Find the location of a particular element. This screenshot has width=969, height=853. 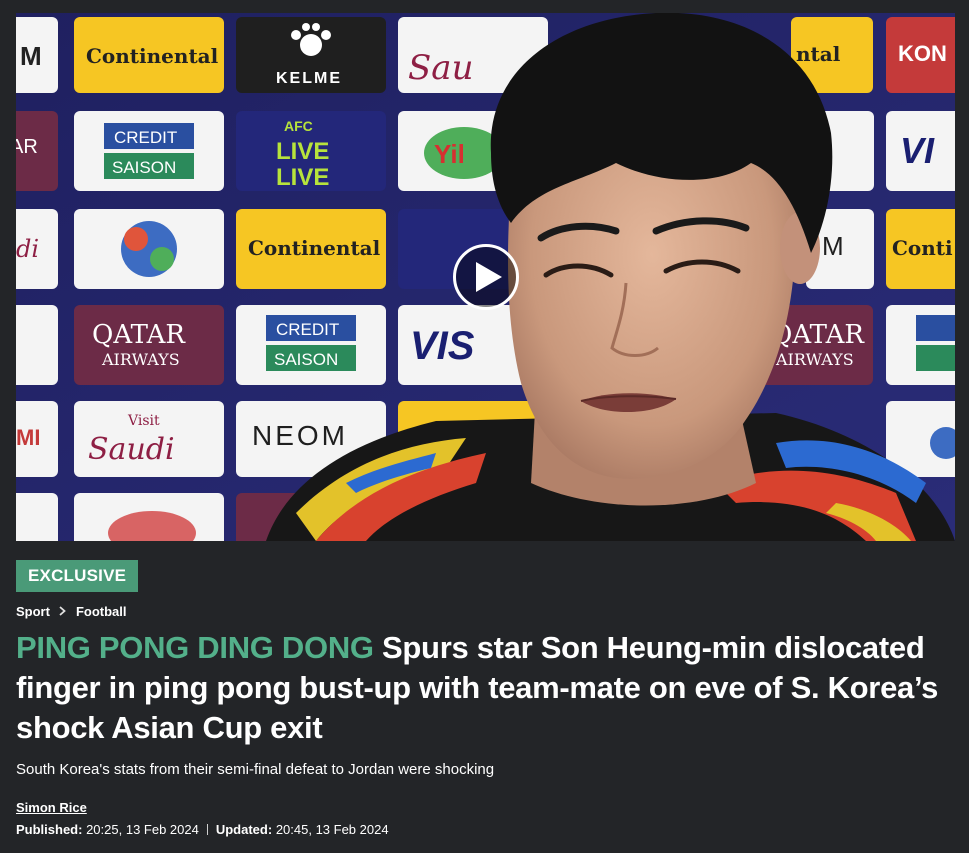

svg-text: KELME is located at coordinates (309, 78).